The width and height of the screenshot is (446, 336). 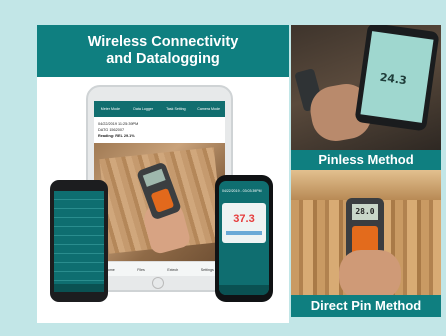 I want to click on home-button, so click(x=158, y=283).